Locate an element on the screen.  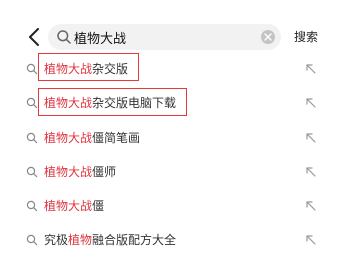
chevron-left-icon is located at coordinates (34, 37).